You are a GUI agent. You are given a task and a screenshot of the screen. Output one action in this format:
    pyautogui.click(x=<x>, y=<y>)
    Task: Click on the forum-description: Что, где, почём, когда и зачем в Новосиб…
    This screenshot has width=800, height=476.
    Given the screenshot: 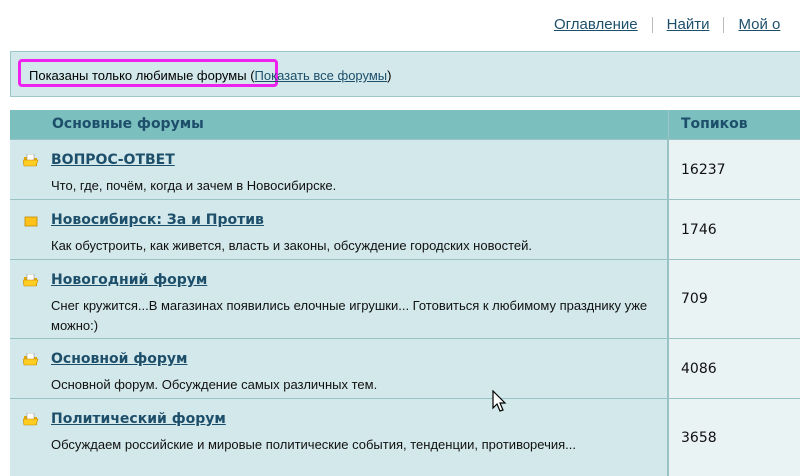 What is the action you would take?
    pyautogui.click(x=194, y=185)
    